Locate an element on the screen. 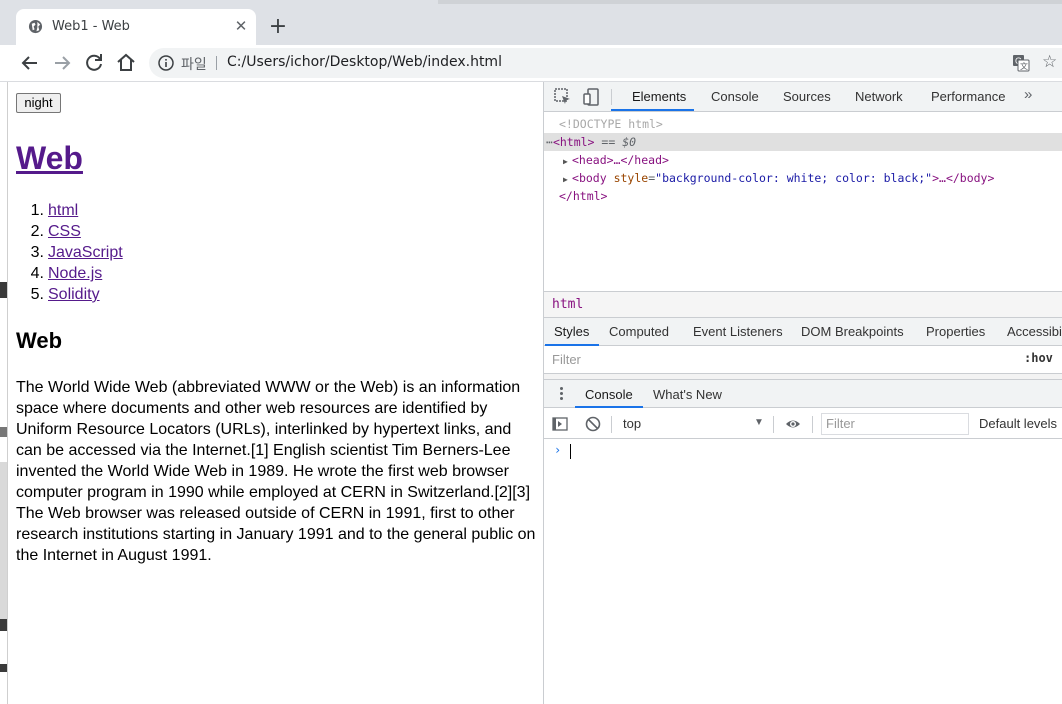  topic-link-css: CSS is located at coordinates (64, 231).